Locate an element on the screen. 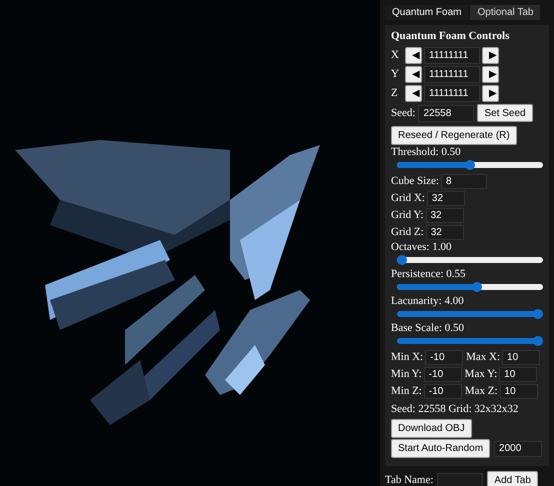 This screenshot has height=486, width=554. slider-label: Base Scale: 0.50 is located at coordinates (428, 328).